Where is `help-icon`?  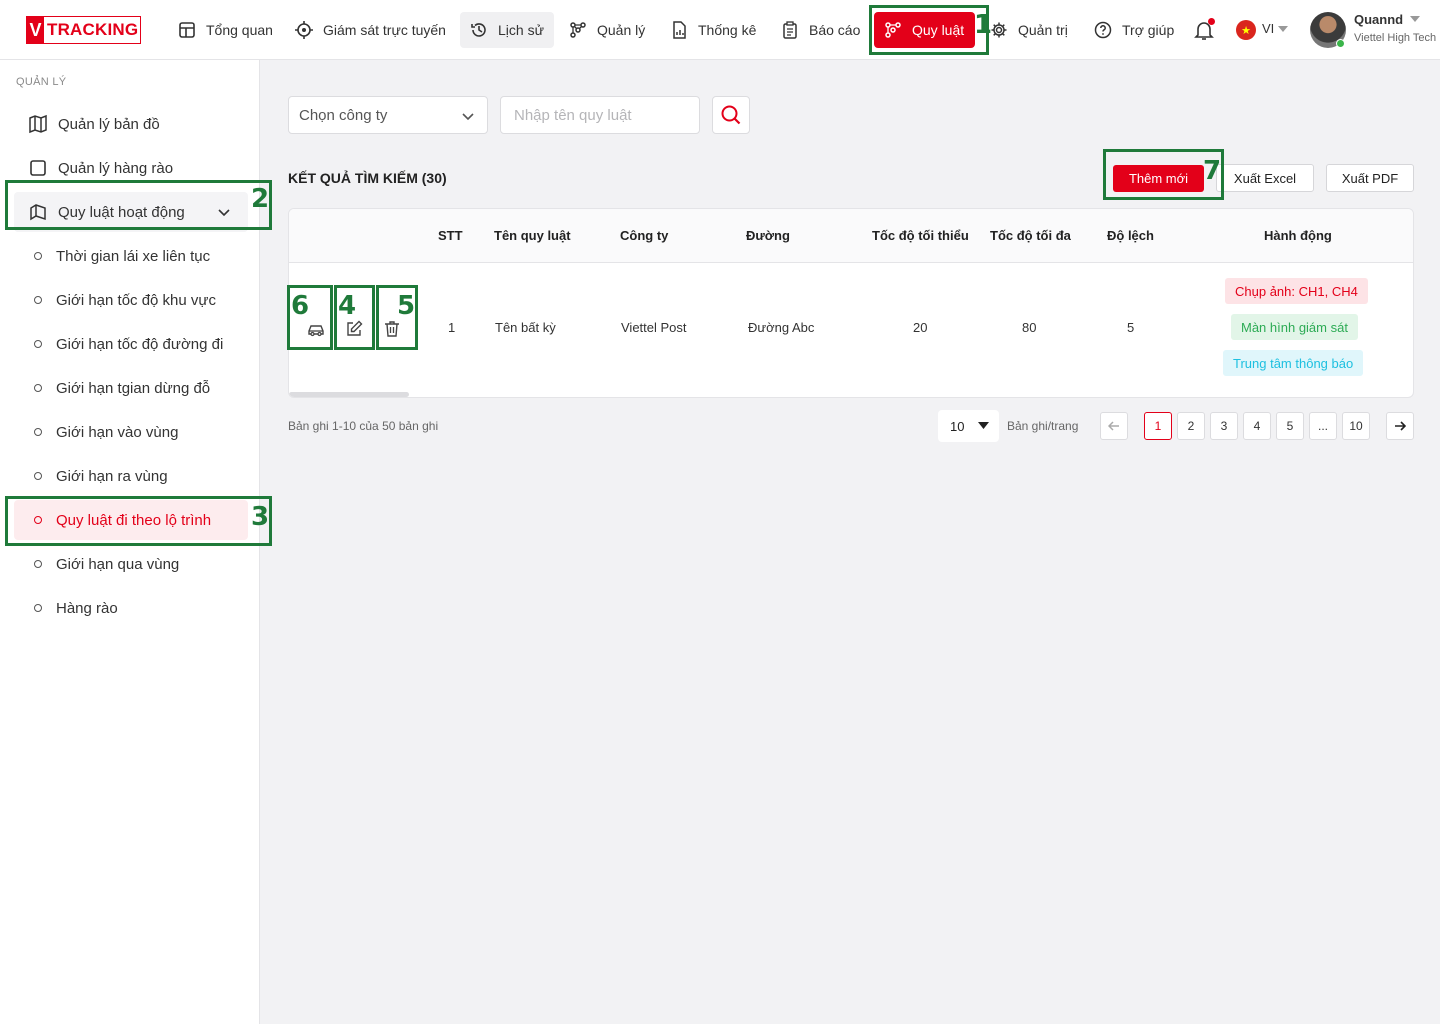
help-icon is located at coordinates (1103, 30).